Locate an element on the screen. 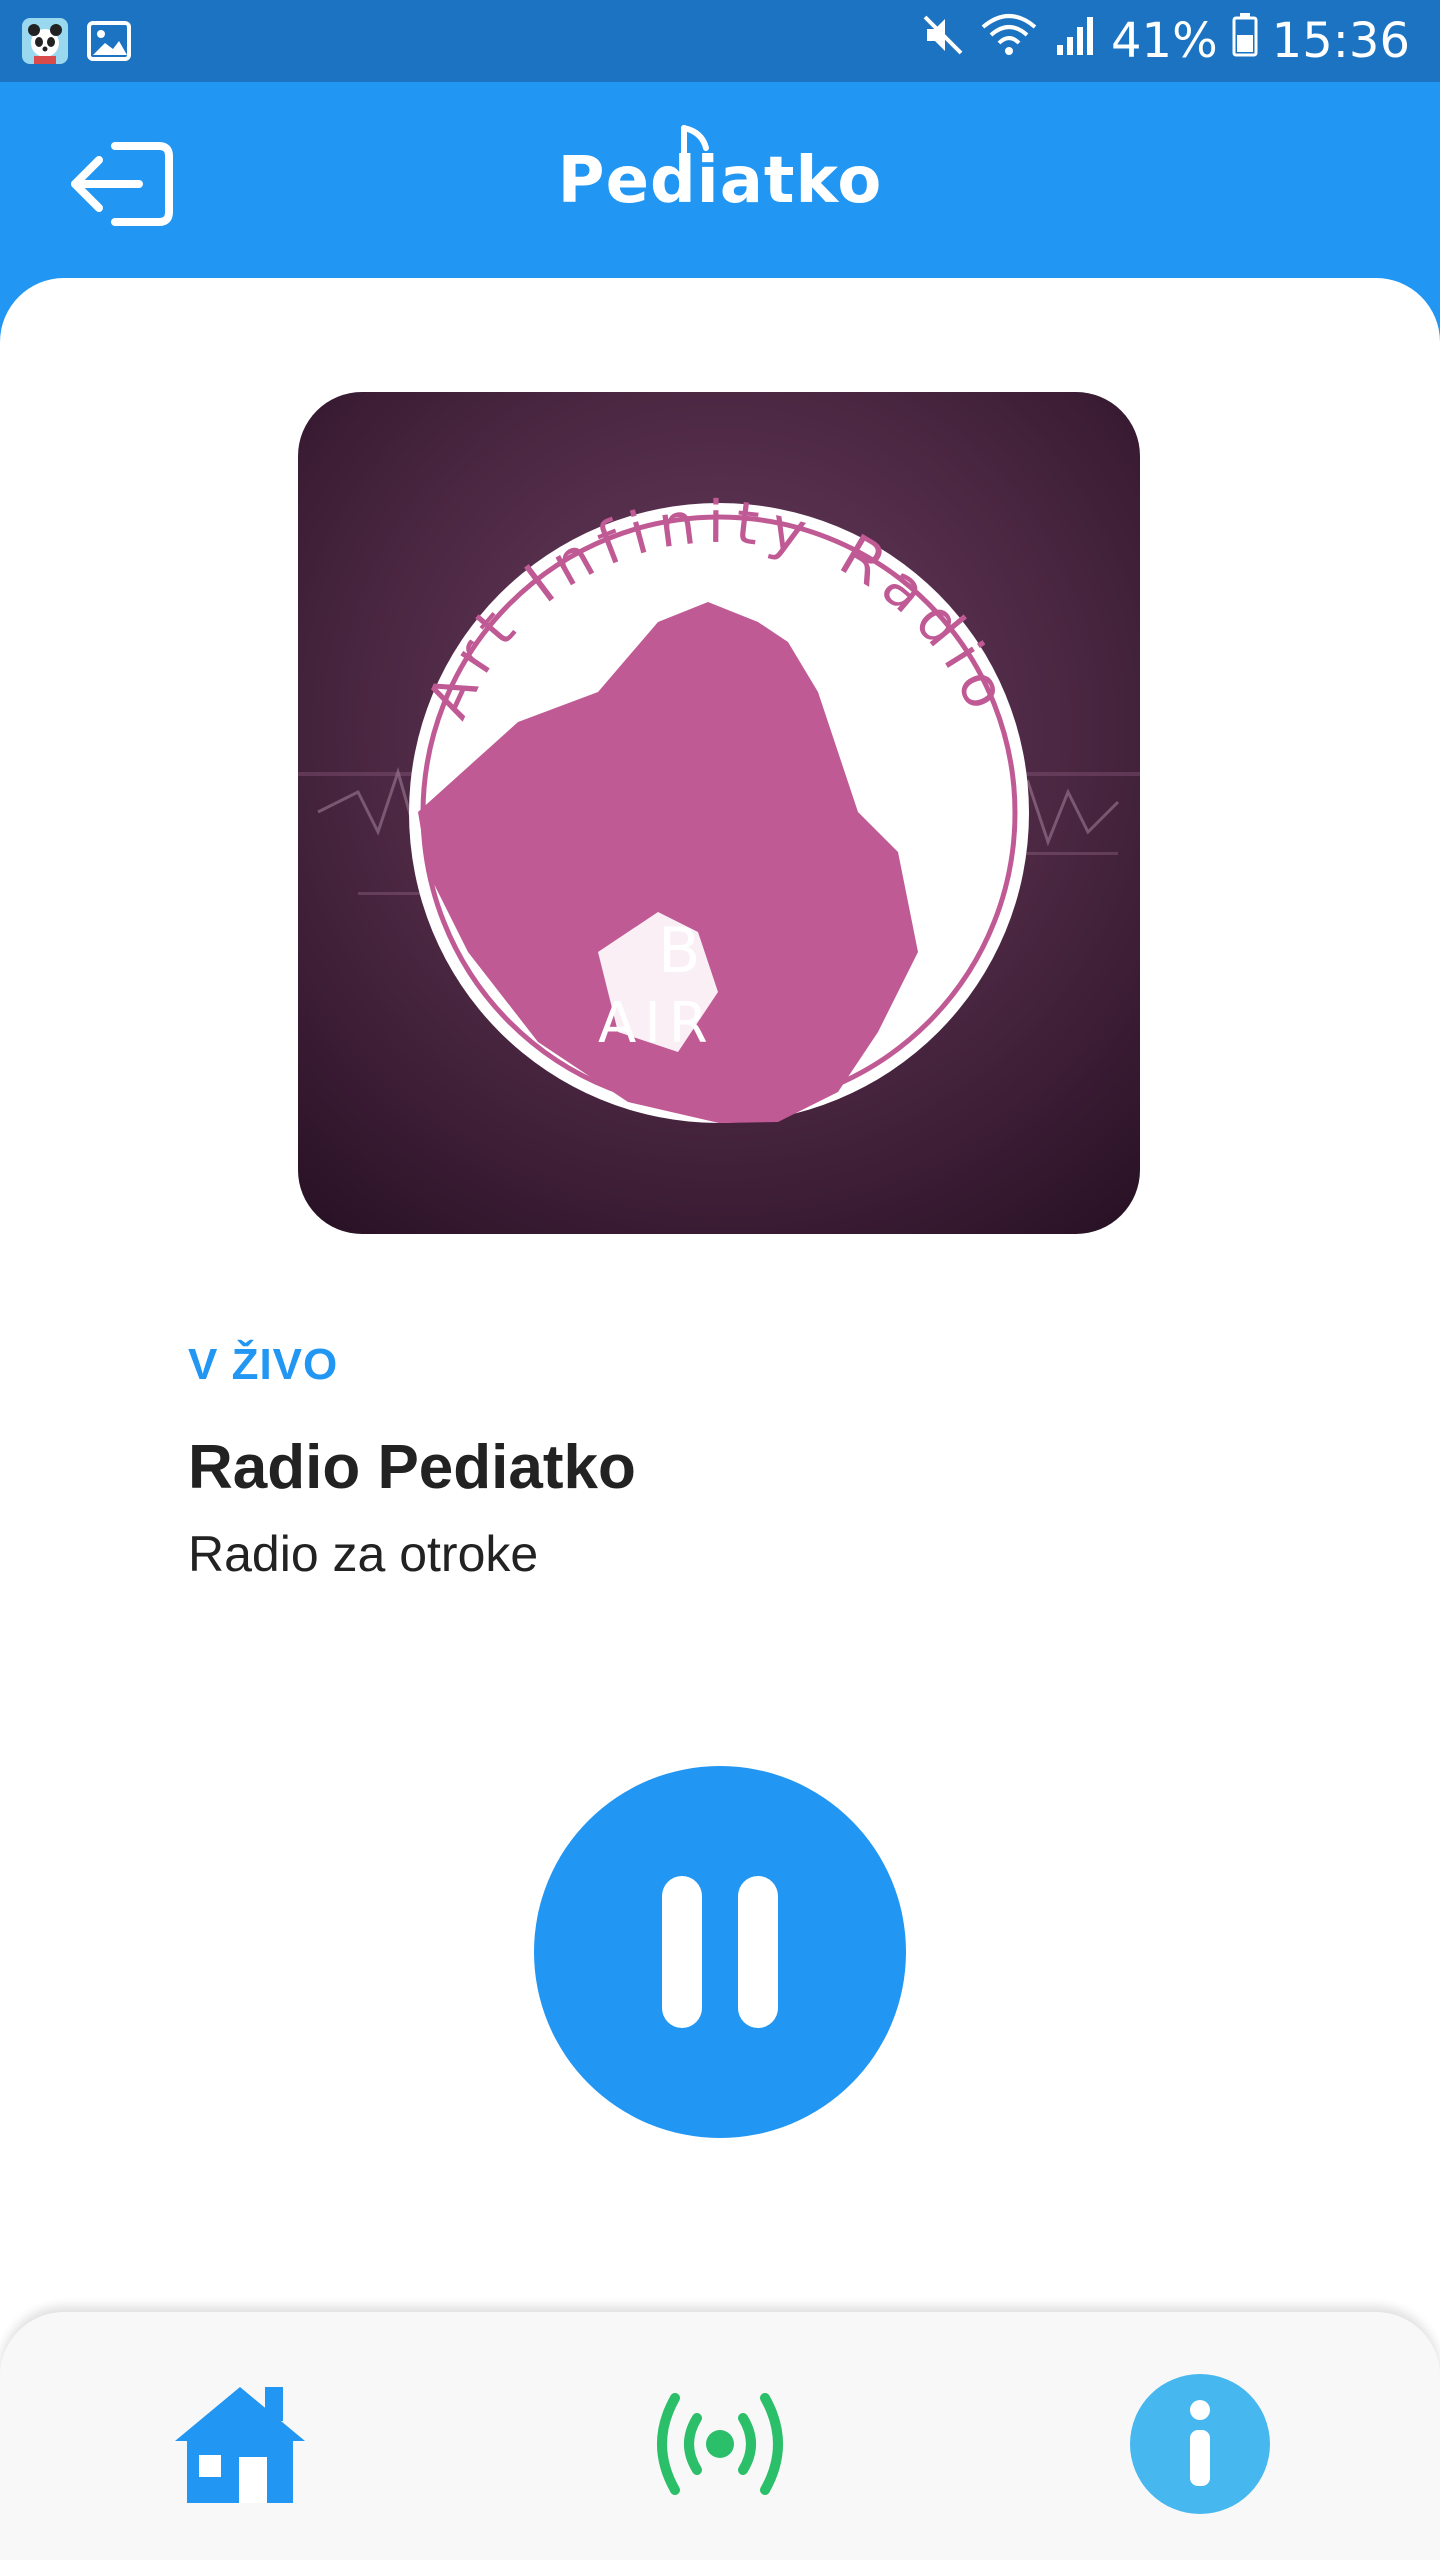 Image resolution: width=1440 pixels, height=2560 pixels. nav-live-radio is located at coordinates (720, 2444).